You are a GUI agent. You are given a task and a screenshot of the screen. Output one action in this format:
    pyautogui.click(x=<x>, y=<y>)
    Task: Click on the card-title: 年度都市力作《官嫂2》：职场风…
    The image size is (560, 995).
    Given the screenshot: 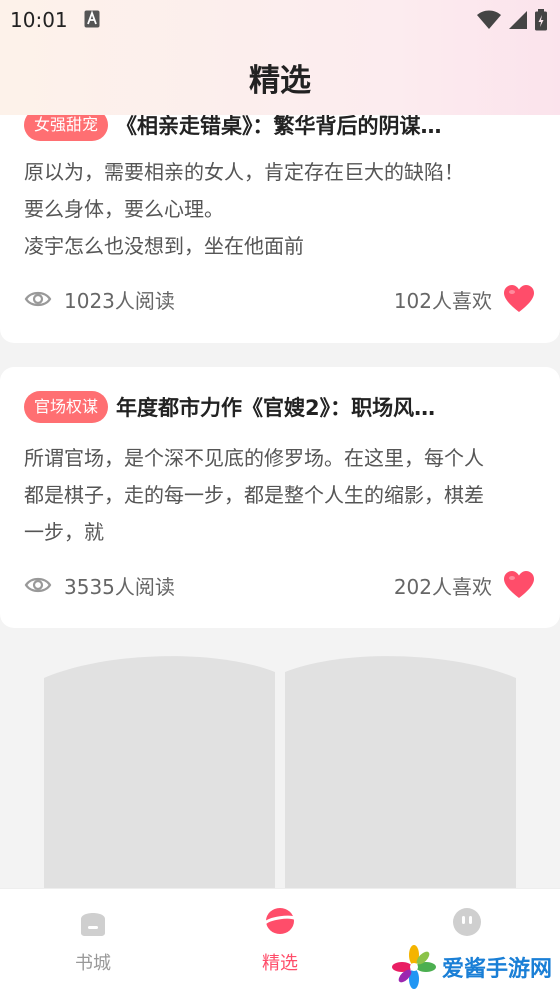 What is the action you would take?
    pyautogui.click(x=275, y=407)
    